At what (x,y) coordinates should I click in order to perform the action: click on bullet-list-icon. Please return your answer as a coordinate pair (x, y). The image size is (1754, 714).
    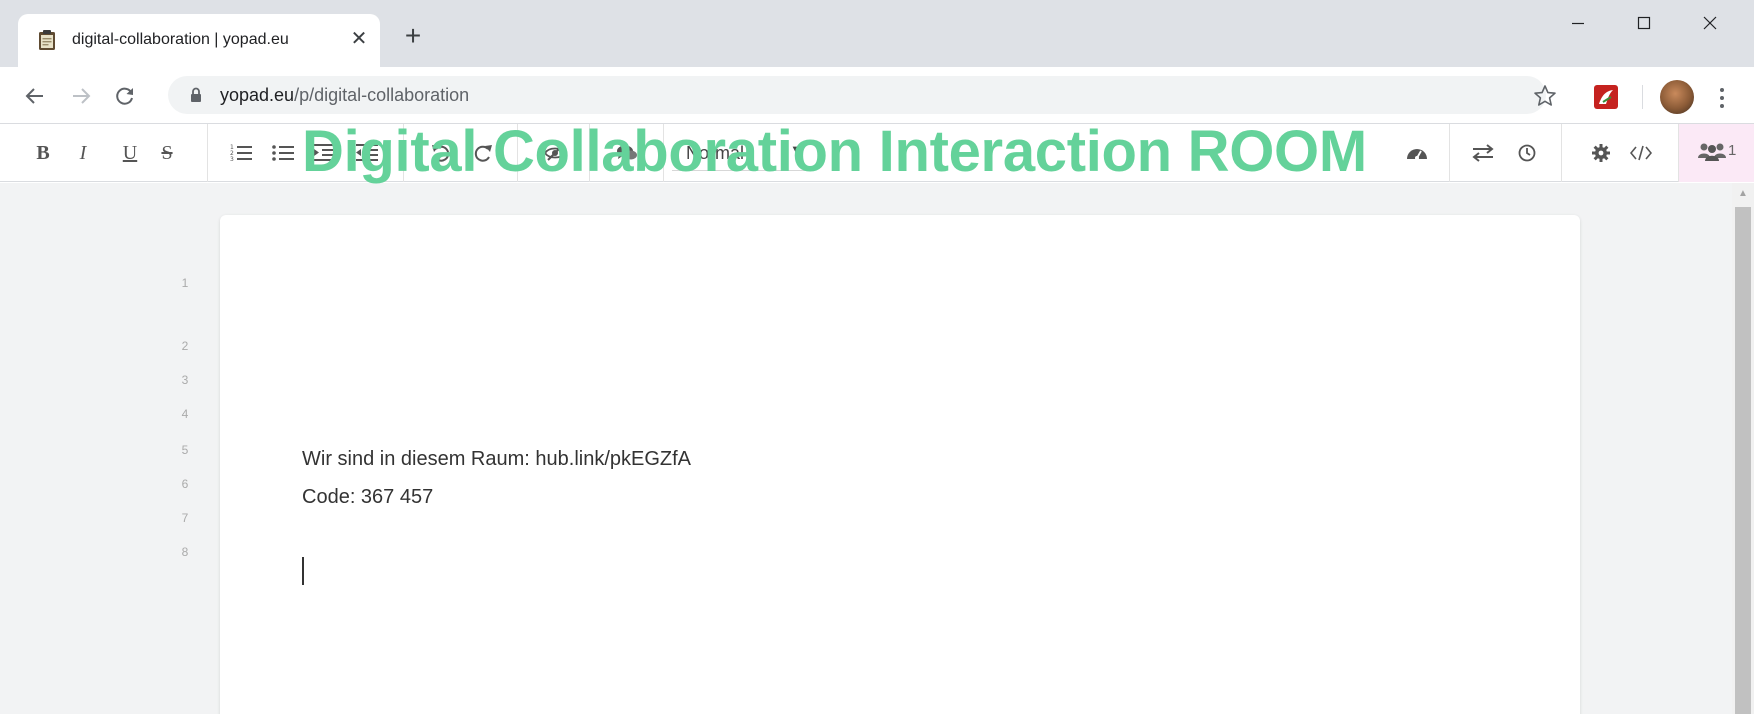
    Looking at the image, I should click on (283, 153).